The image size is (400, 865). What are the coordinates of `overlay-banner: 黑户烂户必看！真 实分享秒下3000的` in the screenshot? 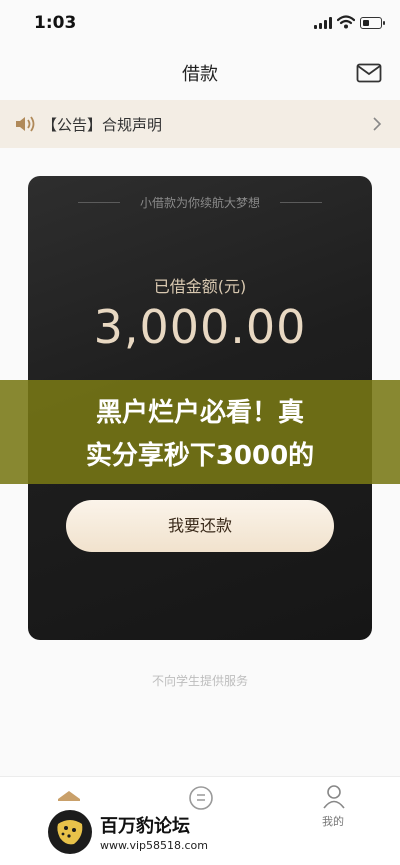 It's located at (200, 432).